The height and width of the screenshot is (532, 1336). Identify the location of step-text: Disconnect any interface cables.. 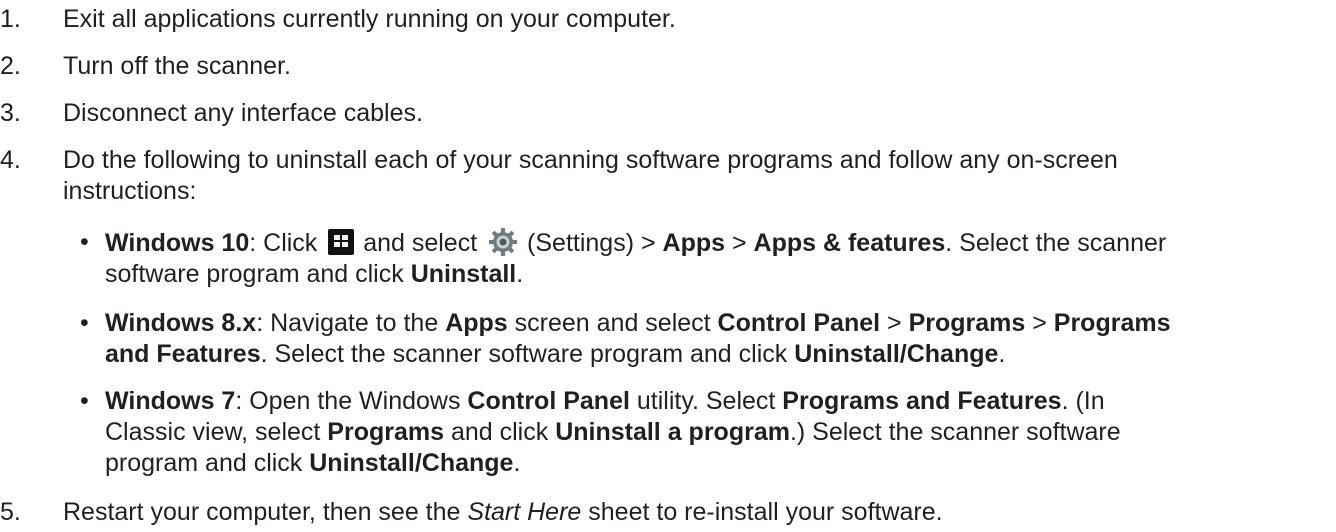
(243, 113).